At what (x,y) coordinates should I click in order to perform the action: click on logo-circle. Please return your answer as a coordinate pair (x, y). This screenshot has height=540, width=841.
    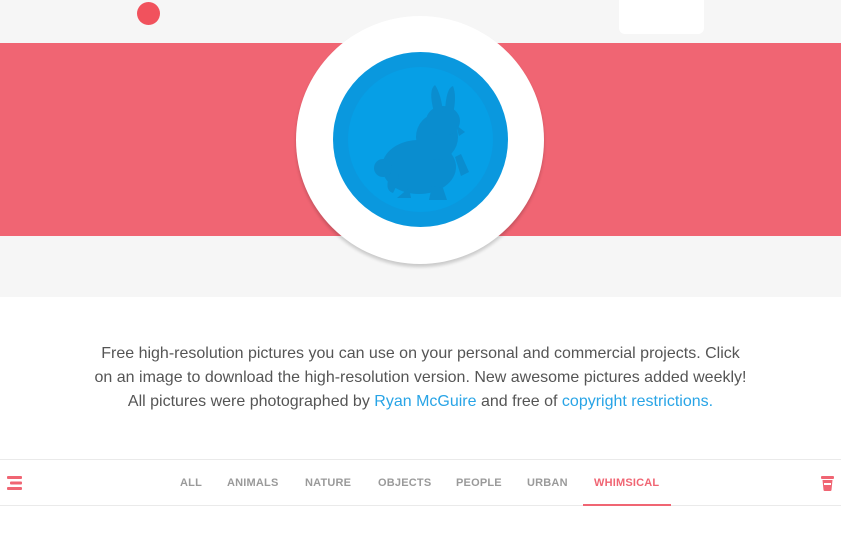
    Looking at the image, I should click on (420, 139).